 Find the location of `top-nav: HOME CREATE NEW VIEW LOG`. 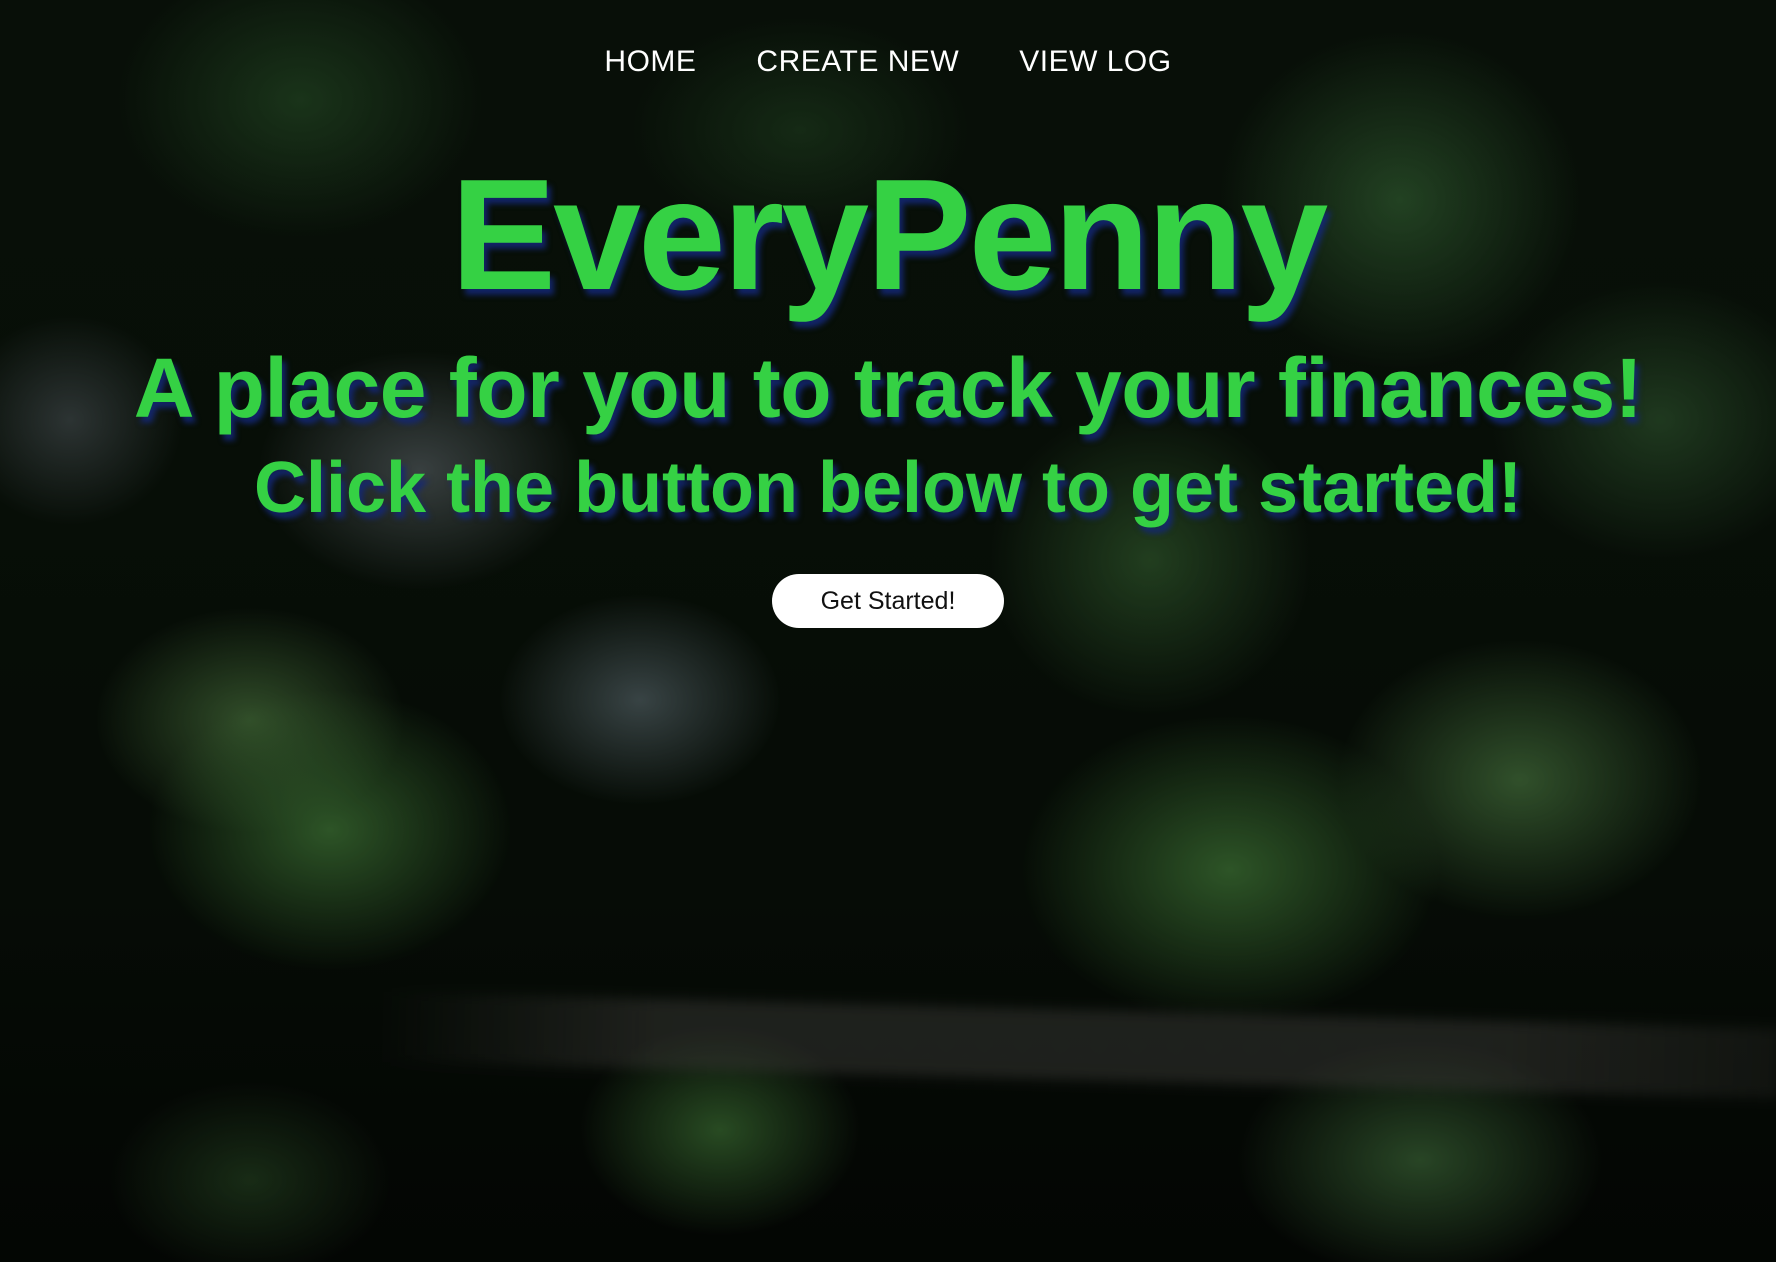

top-nav: HOME CREATE NEW VIEW LOG is located at coordinates (888, 62).